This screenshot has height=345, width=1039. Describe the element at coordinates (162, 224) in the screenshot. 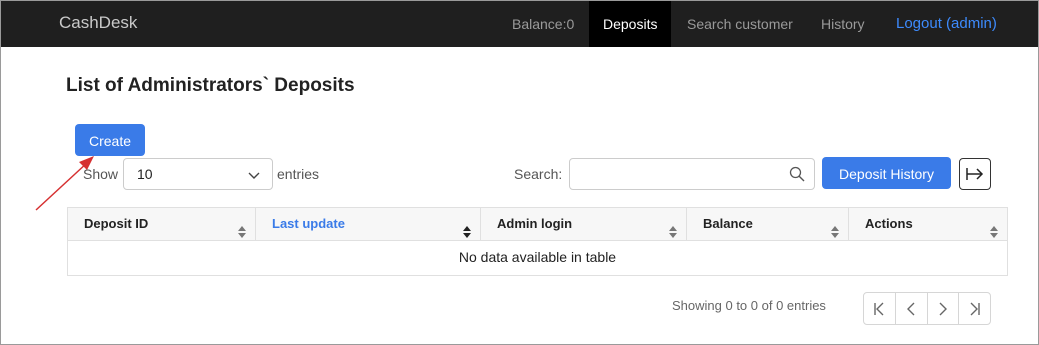

I see `column-header-deposit-id: Deposit ID` at that location.